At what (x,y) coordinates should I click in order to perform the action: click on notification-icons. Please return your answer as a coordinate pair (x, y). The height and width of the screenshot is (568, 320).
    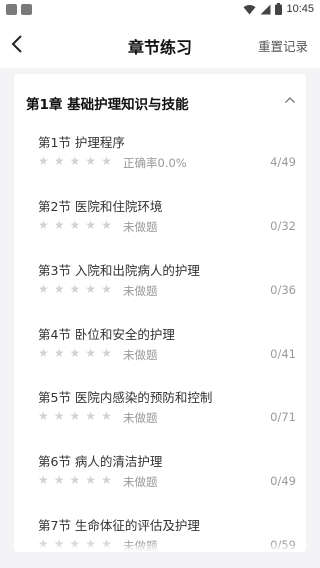
    Looking at the image, I should click on (19, 9).